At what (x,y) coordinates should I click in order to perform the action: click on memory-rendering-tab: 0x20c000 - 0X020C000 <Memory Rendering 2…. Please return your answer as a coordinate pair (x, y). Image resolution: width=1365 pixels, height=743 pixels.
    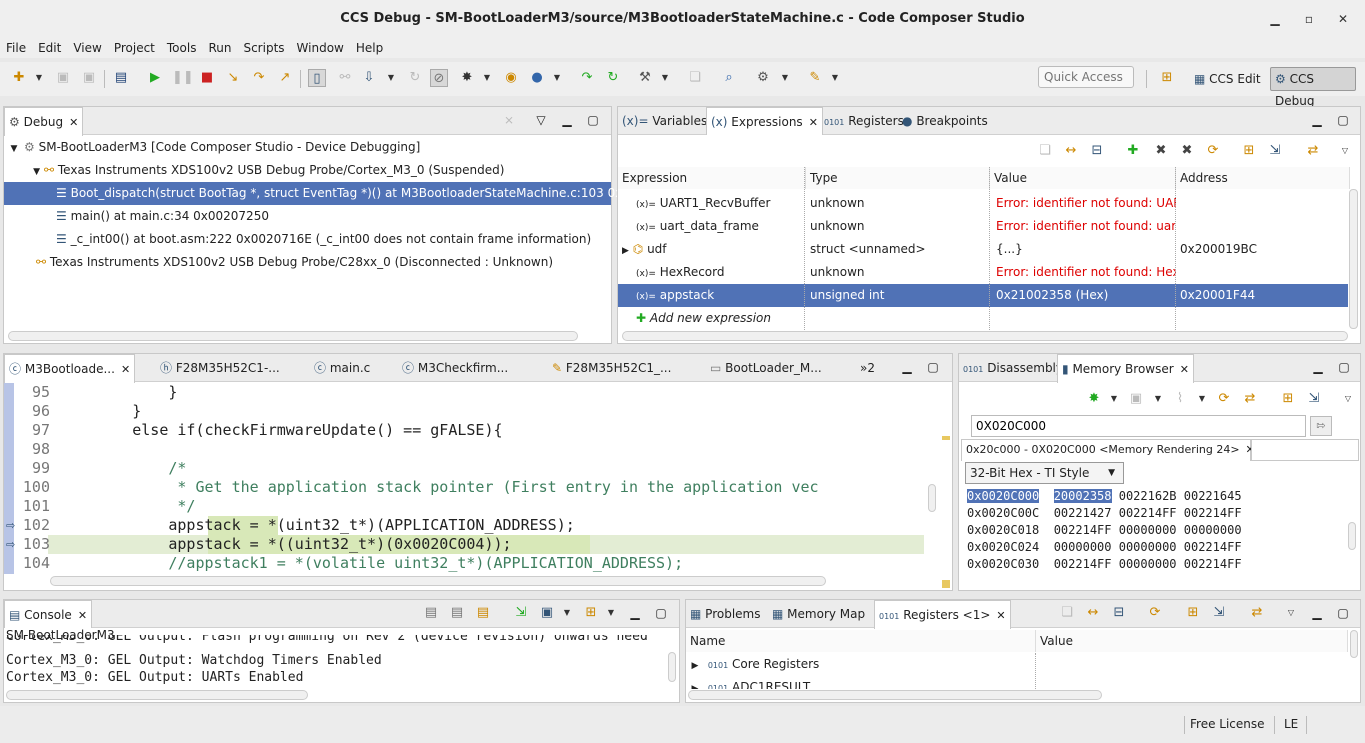
    Looking at the image, I should click on (1108, 450).